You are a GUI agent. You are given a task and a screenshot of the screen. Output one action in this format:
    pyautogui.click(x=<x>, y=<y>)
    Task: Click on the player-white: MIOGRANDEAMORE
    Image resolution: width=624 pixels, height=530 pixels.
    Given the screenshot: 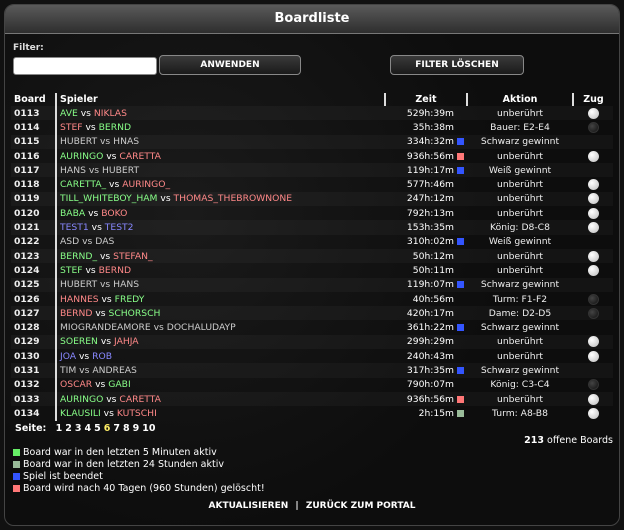 What is the action you would take?
    pyautogui.click(x=105, y=327)
    